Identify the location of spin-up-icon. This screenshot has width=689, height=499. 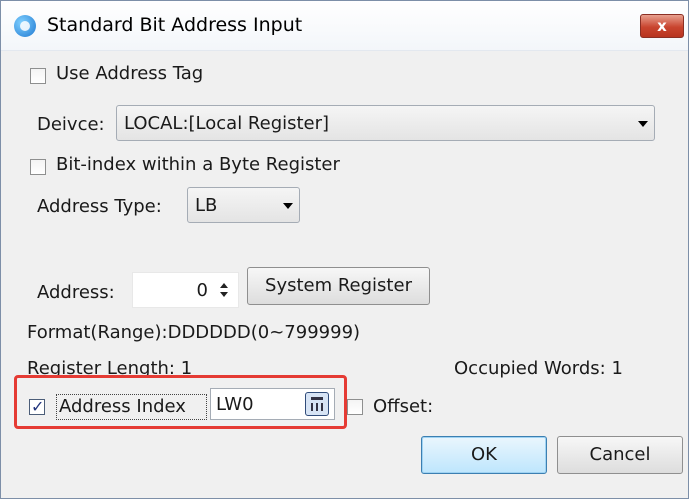
(224, 285).